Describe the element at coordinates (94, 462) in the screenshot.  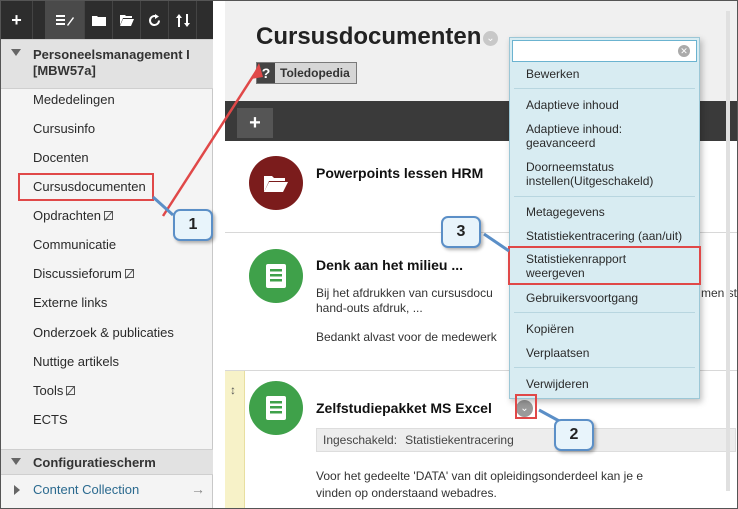
I see `control-panel-title: Configuratiescherm` at that location.